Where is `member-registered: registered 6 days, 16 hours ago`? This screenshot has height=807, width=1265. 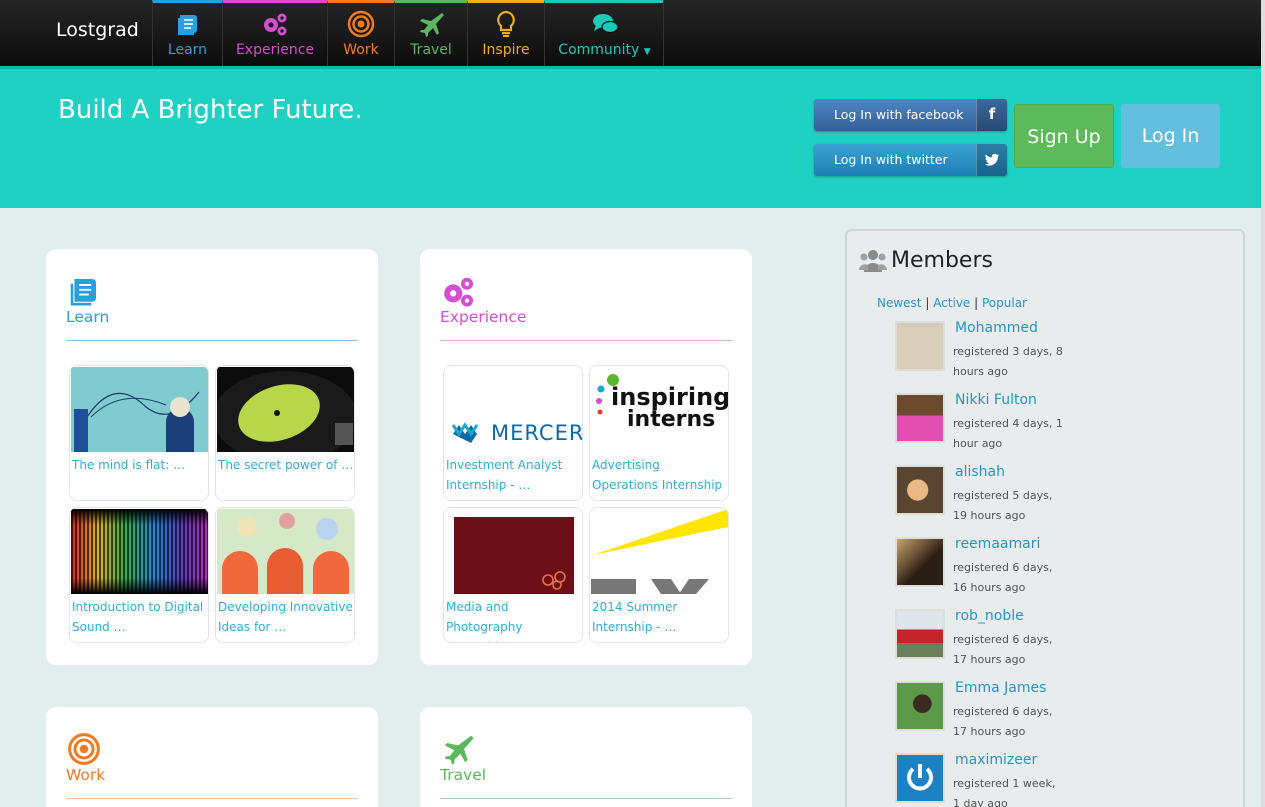
member-registered: registered 6 days, 16 hours ago is located at coordinates (1003, 577).